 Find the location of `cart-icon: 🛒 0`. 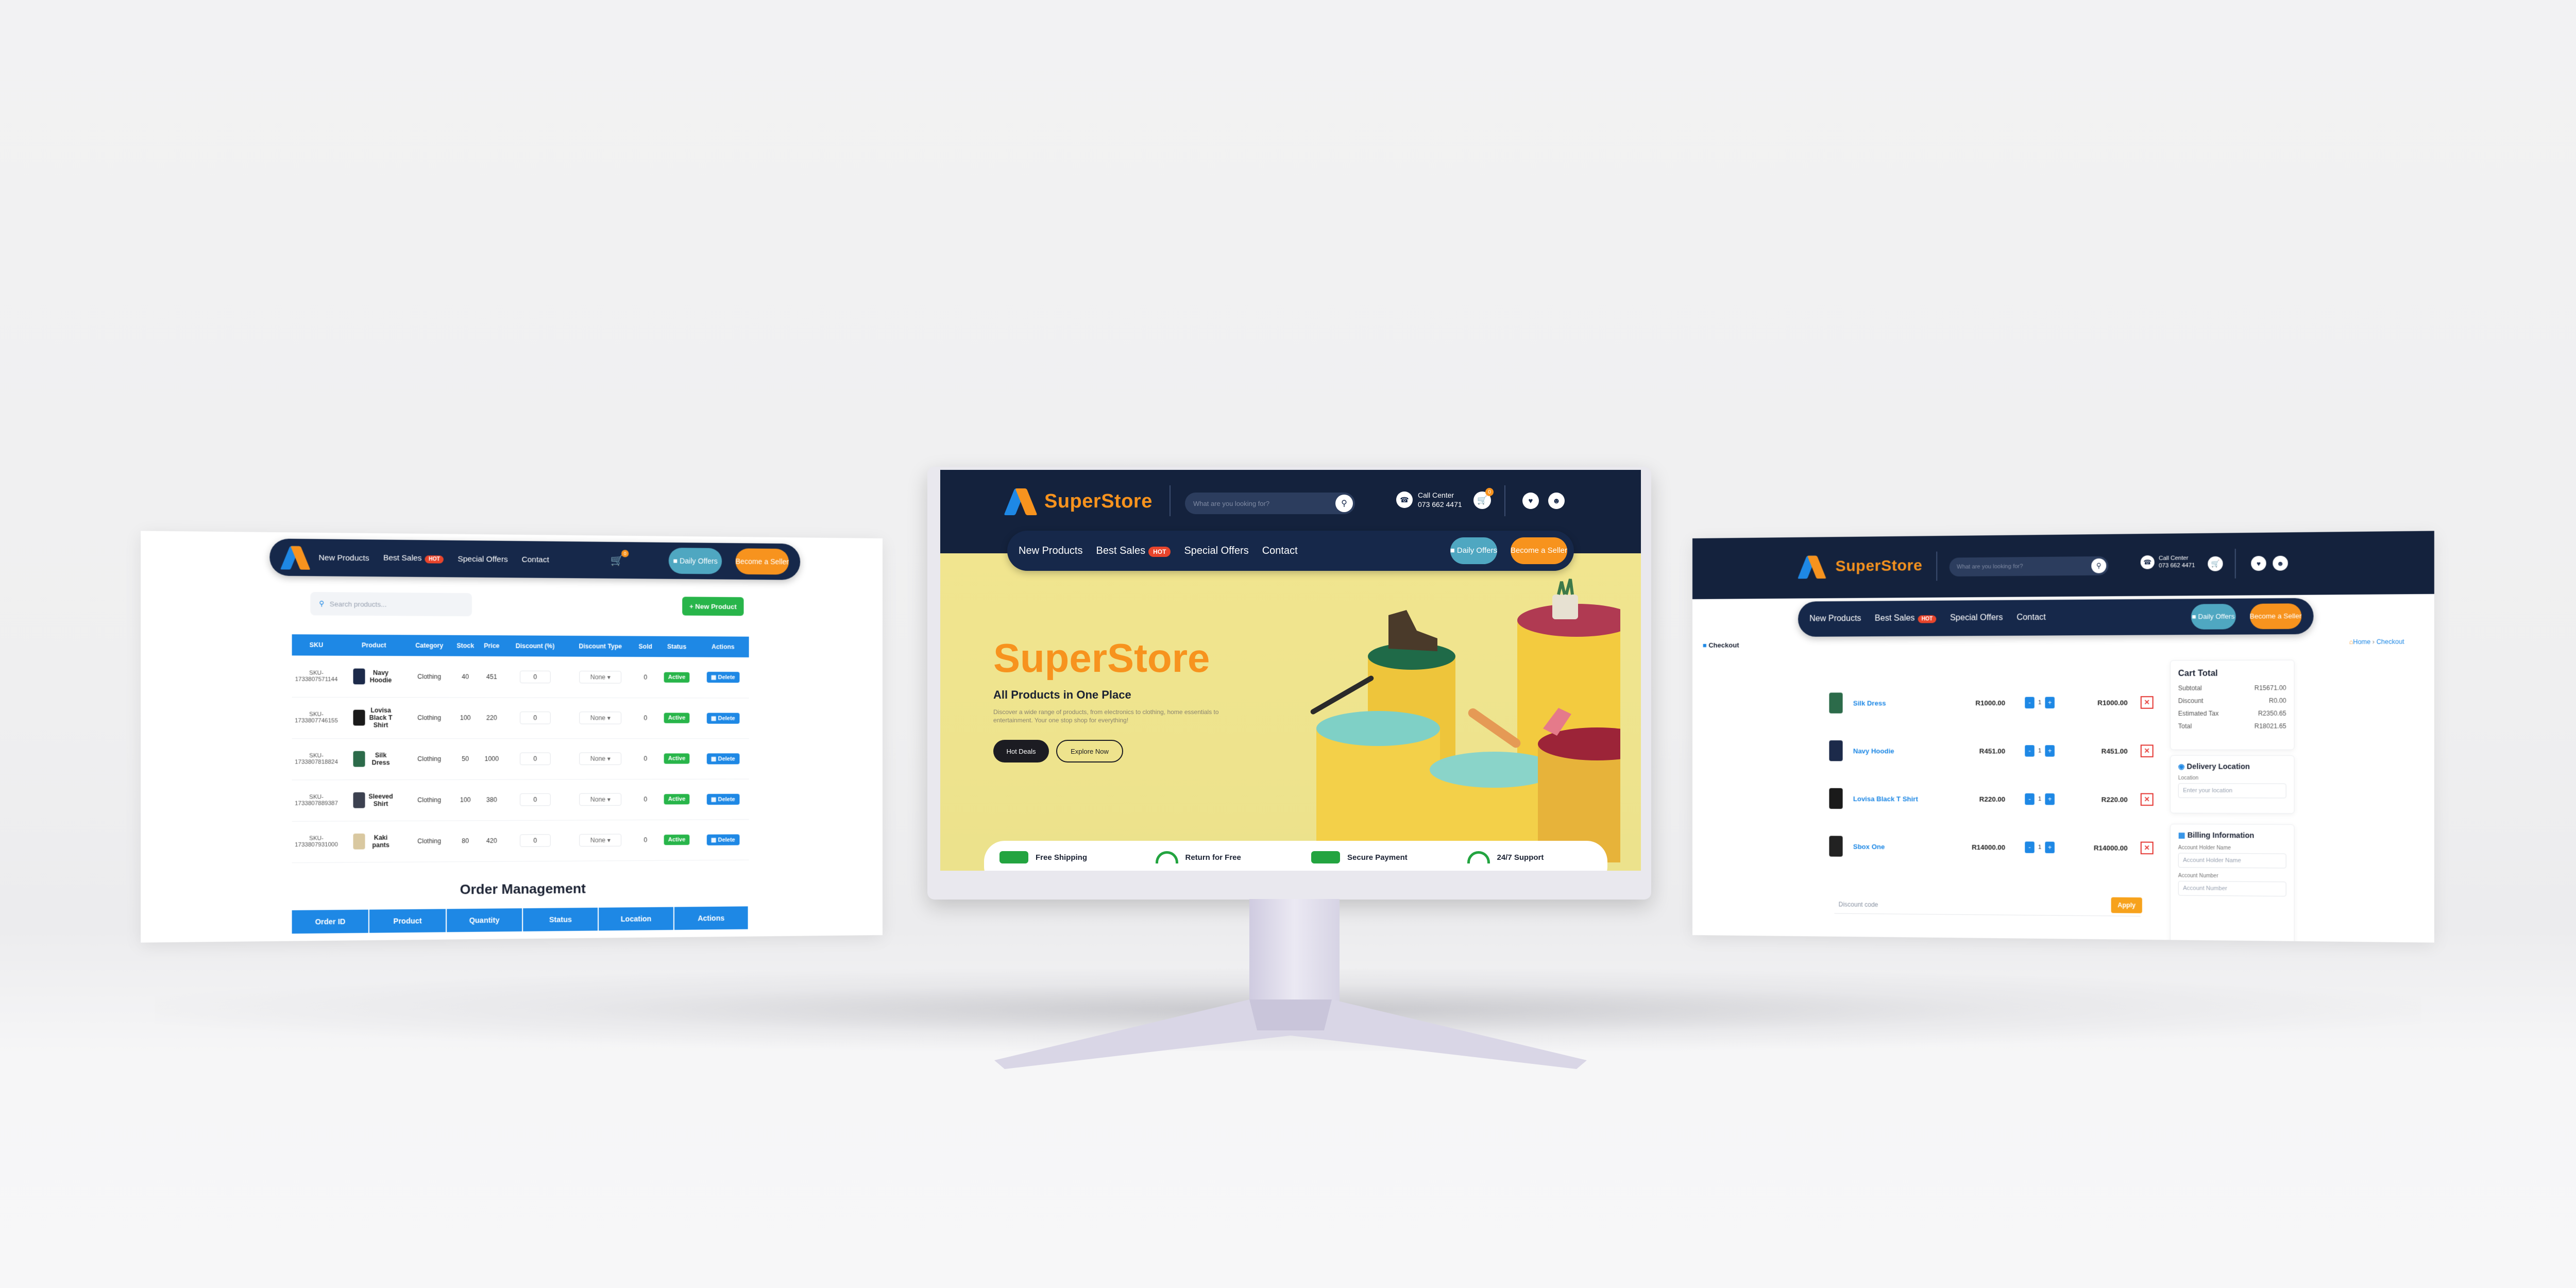

cart-icon: 🛒 0 is located at coordinates (620, 558).